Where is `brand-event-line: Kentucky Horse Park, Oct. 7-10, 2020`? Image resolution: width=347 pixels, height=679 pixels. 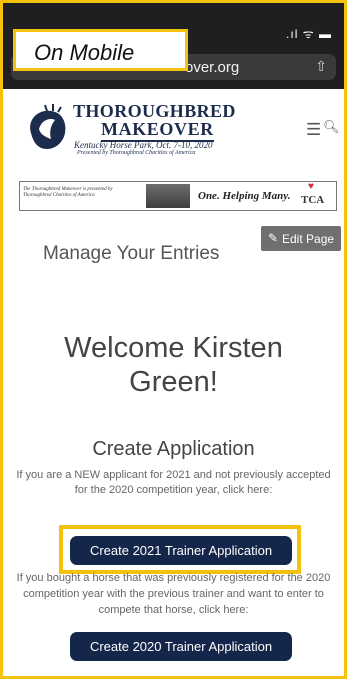
brand-event-line: Kentucky Horse Park, Oct. 7-10, 2020 is located at coordinates (143, 145).